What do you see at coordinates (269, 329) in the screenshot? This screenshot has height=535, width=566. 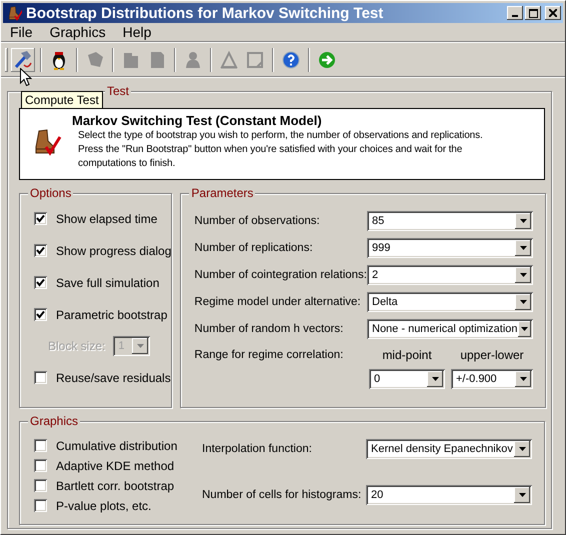 I see `field-label: Number of random h vectors:` at bounding box center [269, 329].